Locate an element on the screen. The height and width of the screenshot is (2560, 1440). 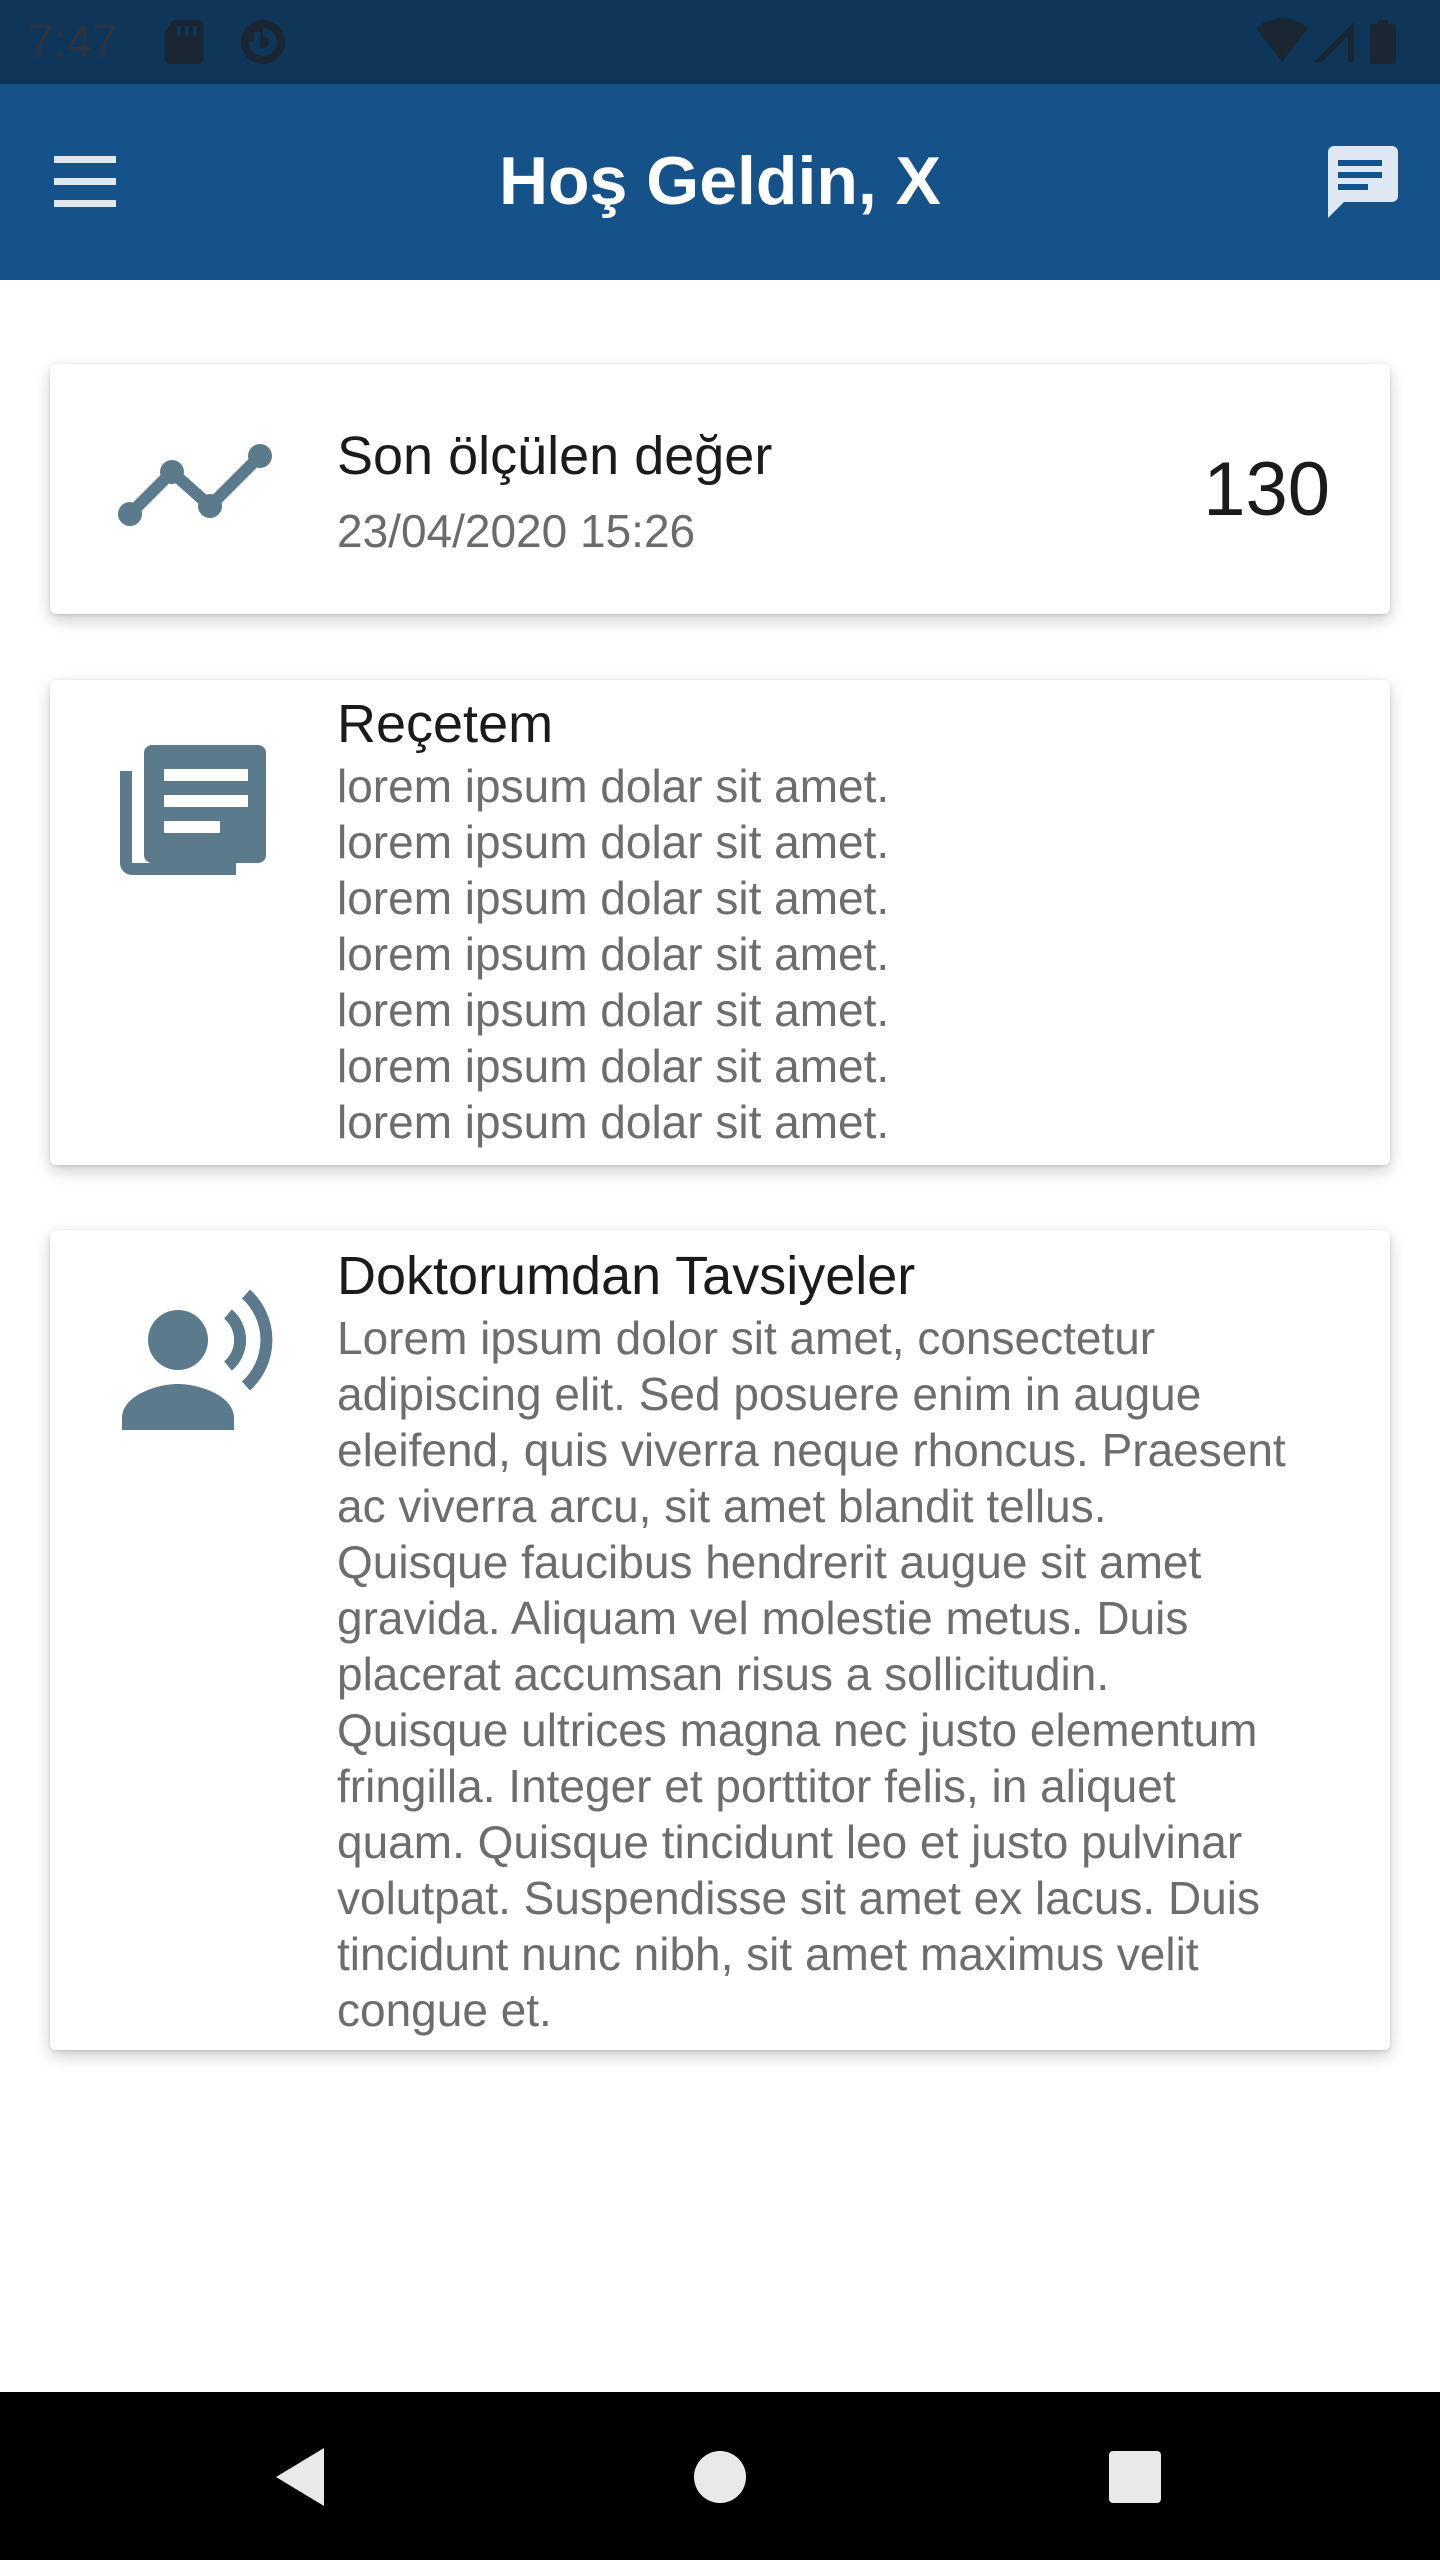
app-bar: Hoş Geldin, X is located at coordinates (720, 182).